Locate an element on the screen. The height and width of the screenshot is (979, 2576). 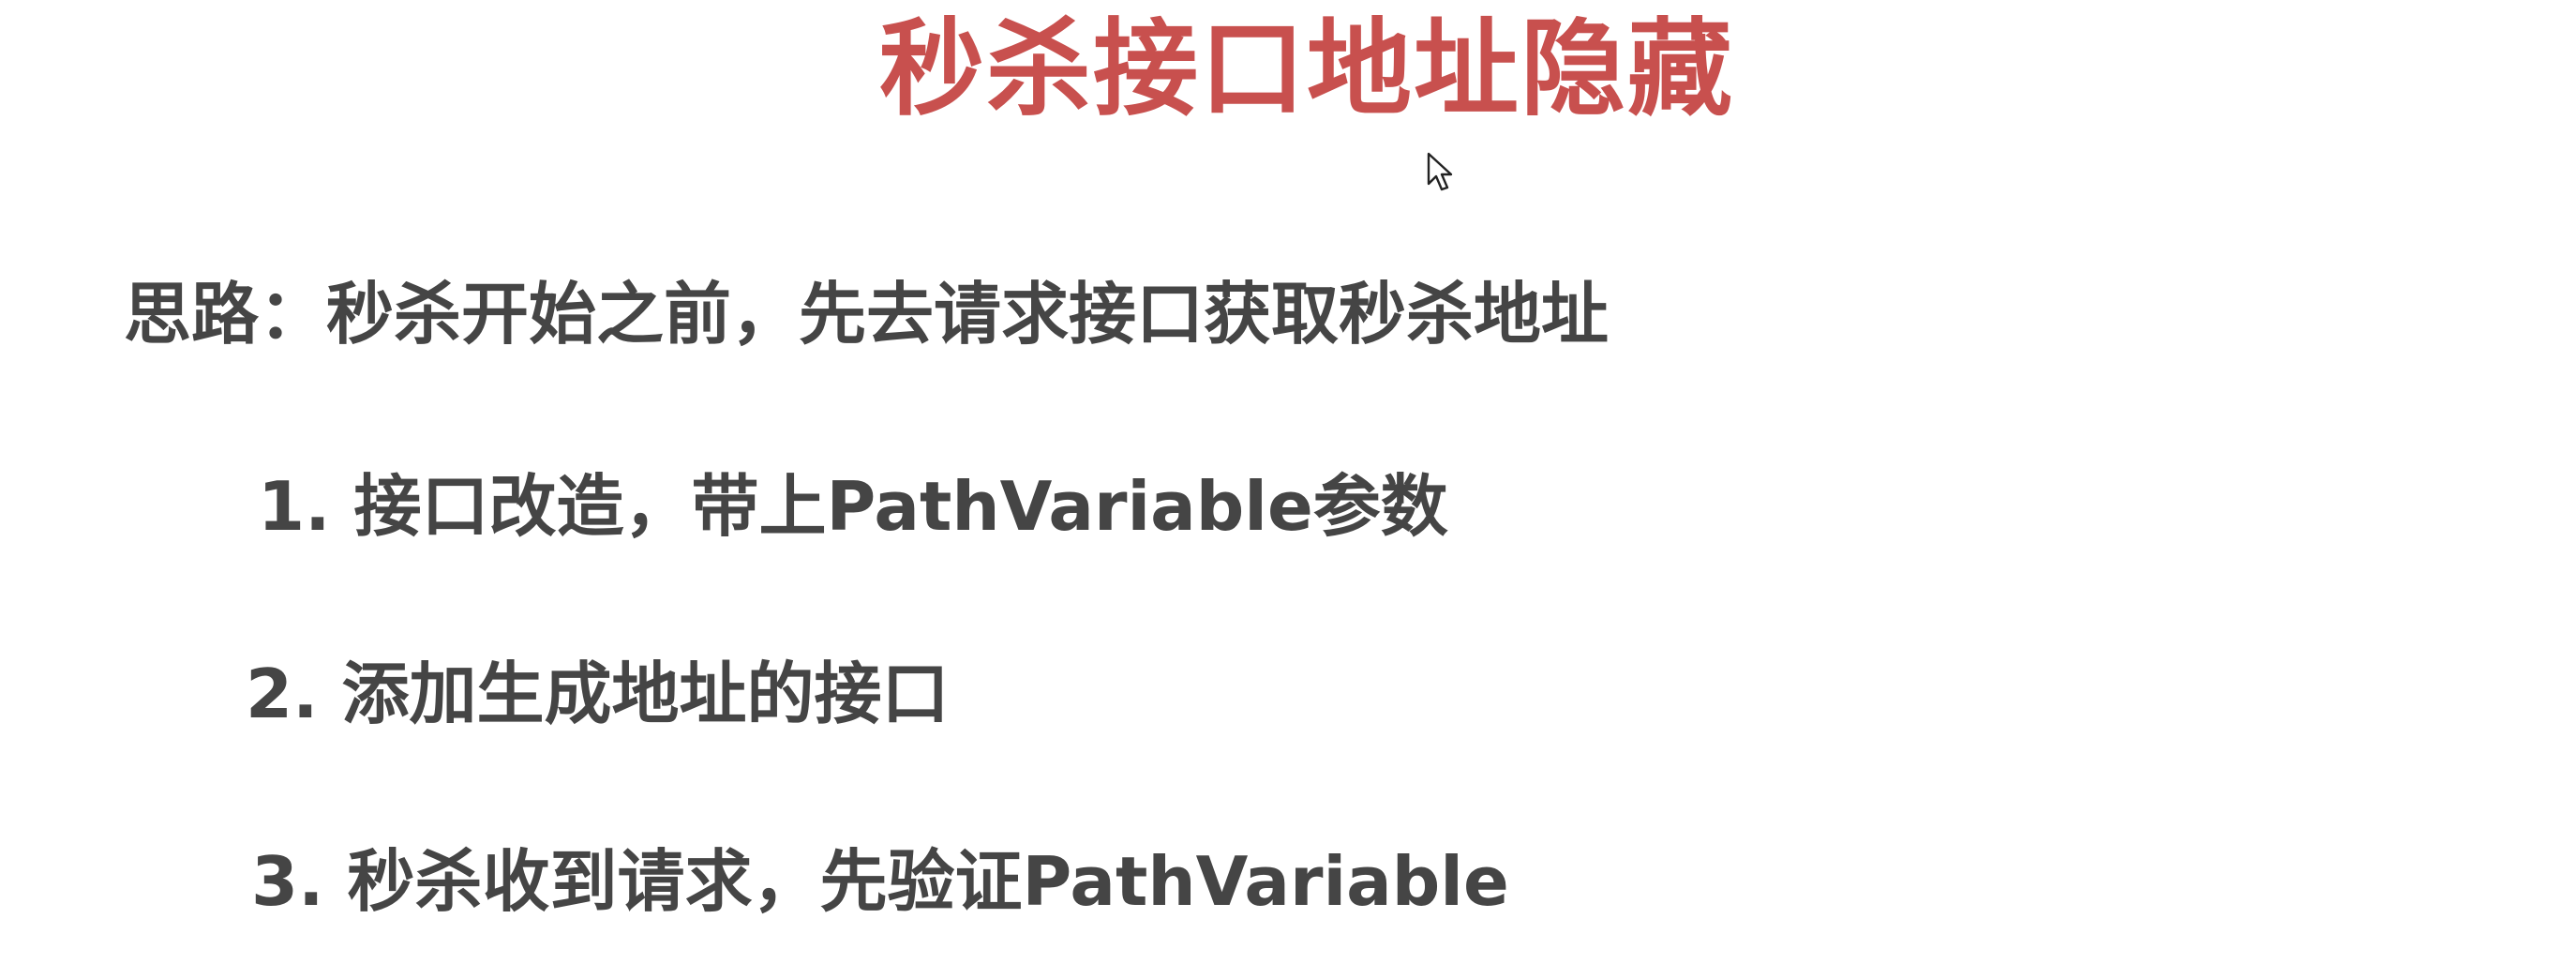
idea-text: 思路：秒杀开始之前，先去请求接口获取秒杀地址 is located at coordinates (867, 314).